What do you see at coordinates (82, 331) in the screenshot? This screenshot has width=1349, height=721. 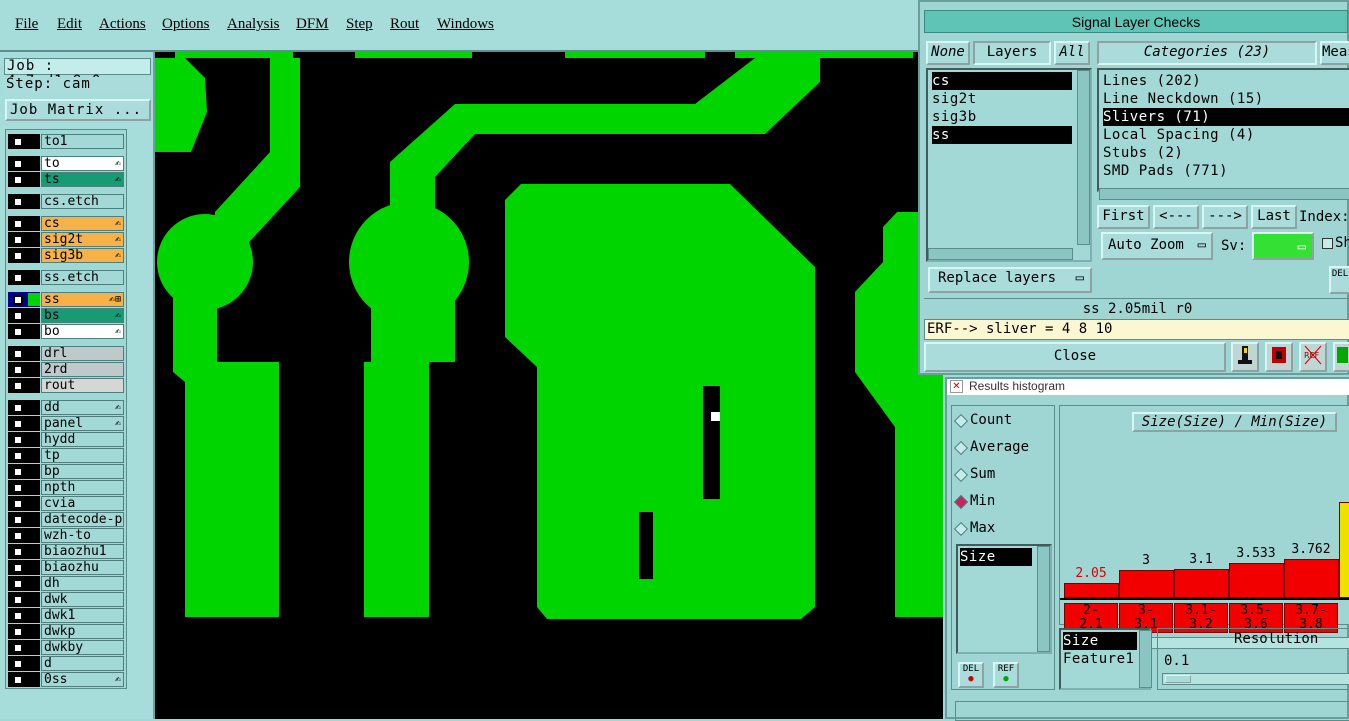 I see `layer-name: bo ✍` at bounding box center [82, 331].